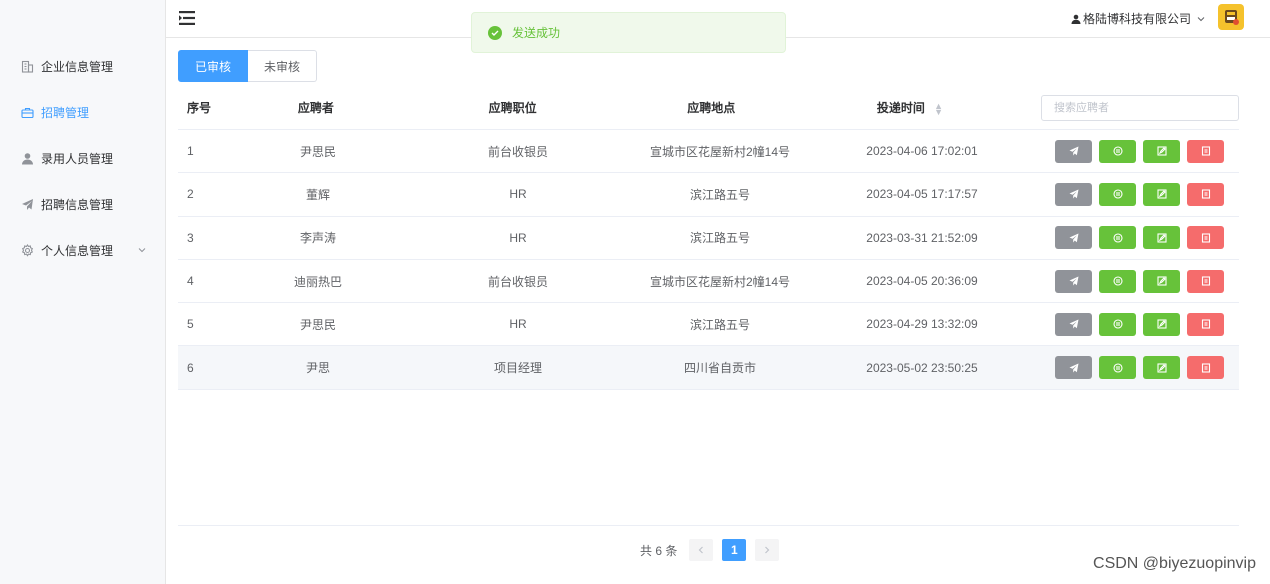  Describe the element at coordinates (190, 367) in the screenshot. I see `cell-index: 6` at that location.